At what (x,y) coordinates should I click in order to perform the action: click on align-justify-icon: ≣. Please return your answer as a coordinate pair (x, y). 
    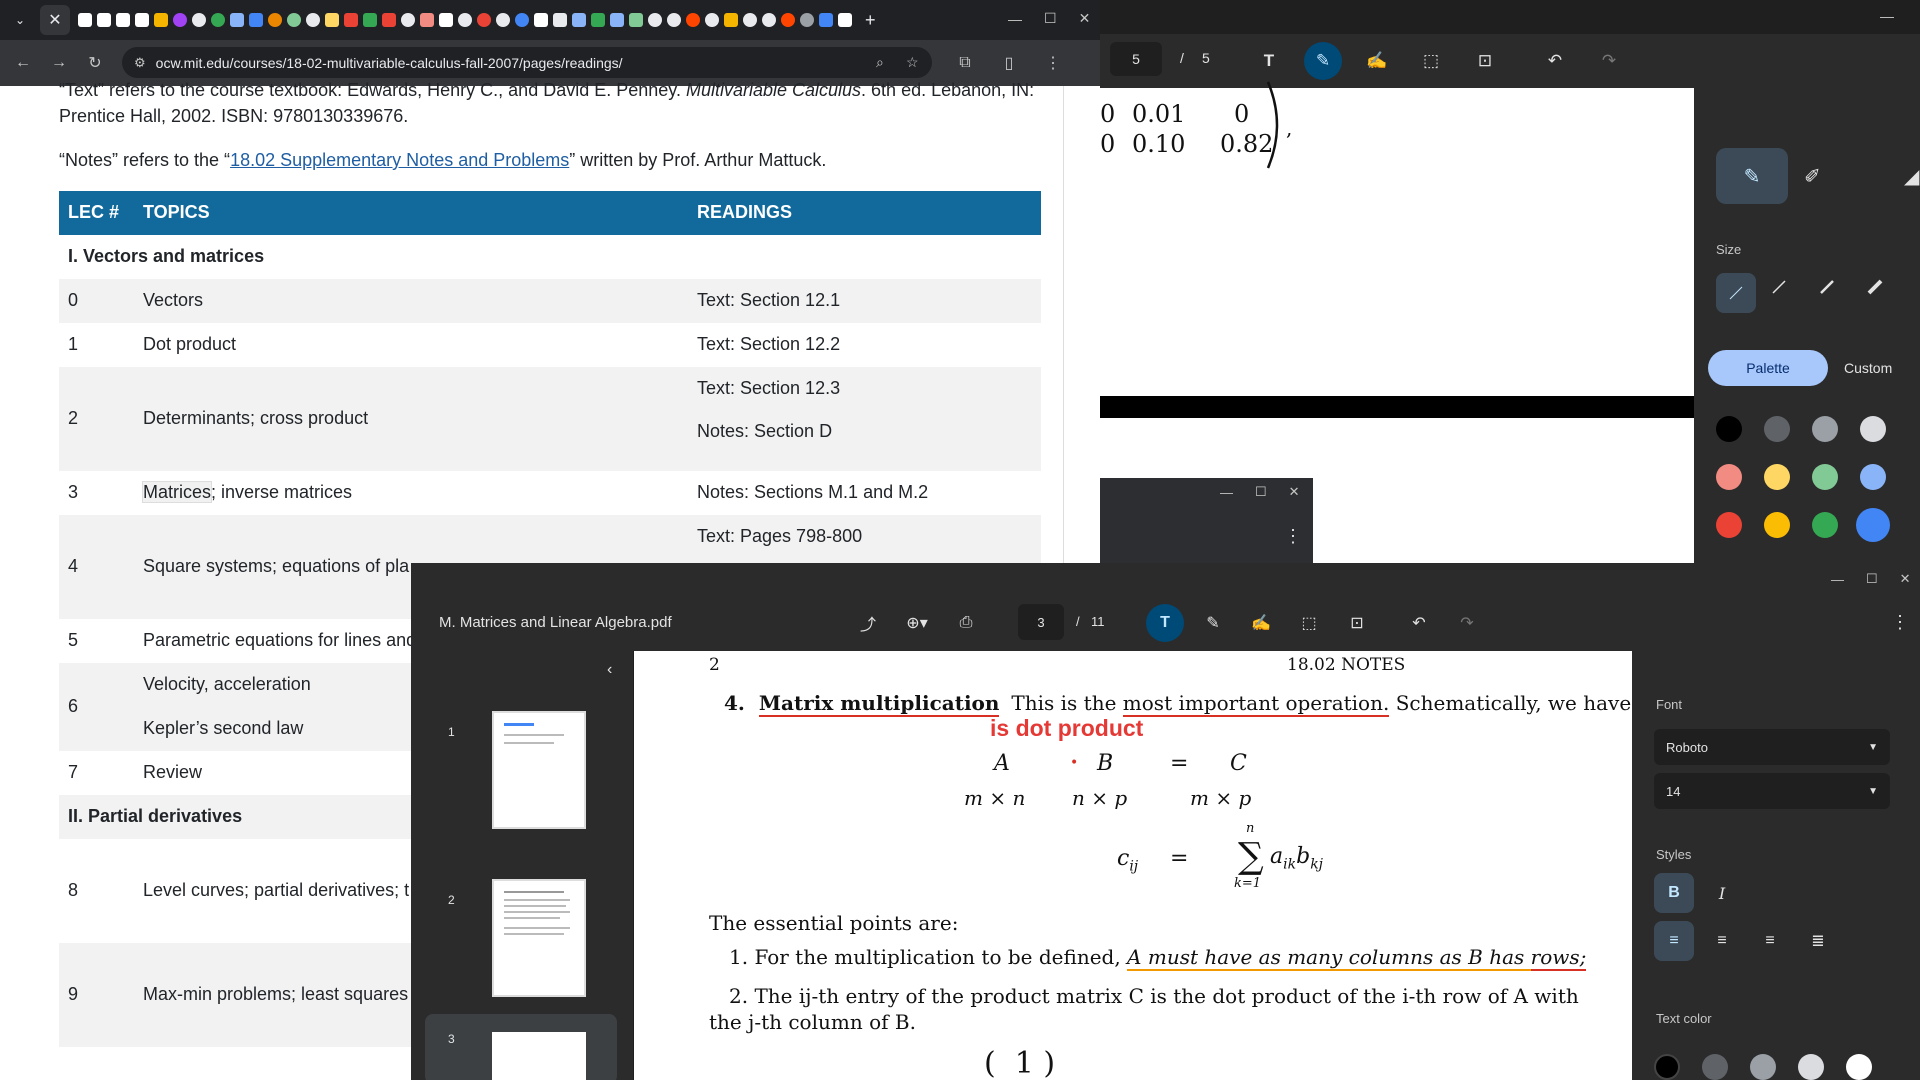
    Looking at the image, I should click on (1818, 941).